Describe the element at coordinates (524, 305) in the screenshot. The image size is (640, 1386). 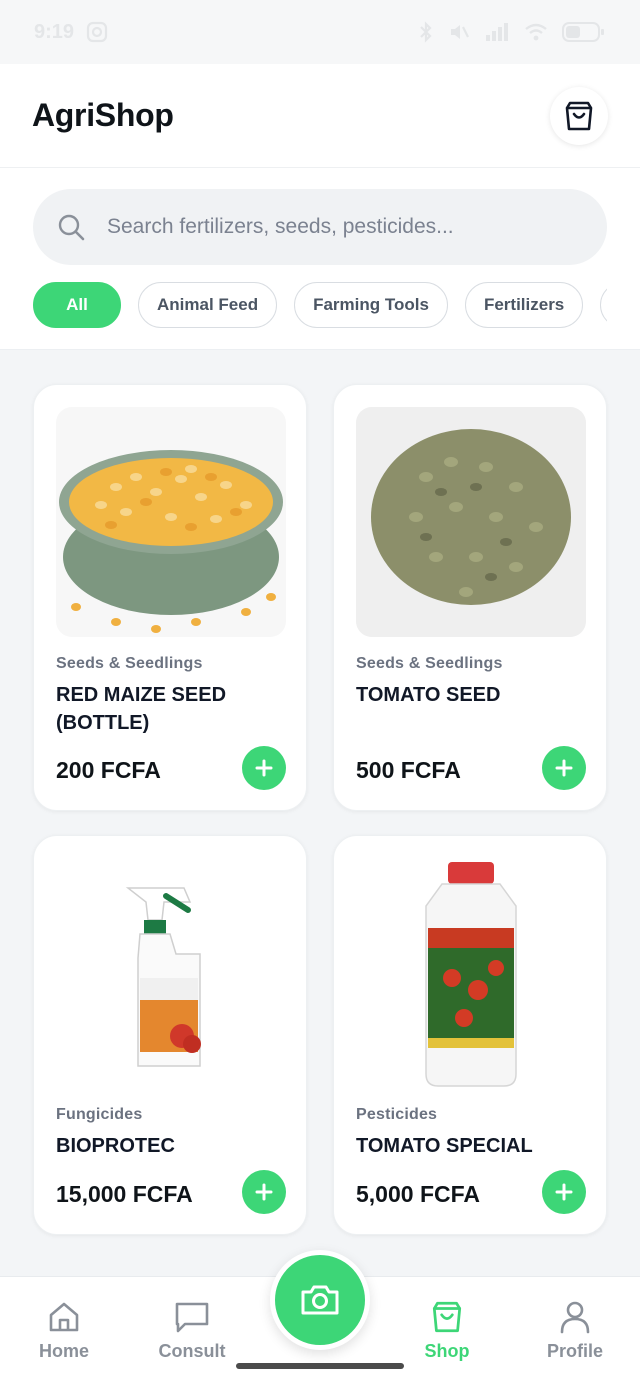
I see `filter-chip-fertilizers: Fertilizers` at that location.